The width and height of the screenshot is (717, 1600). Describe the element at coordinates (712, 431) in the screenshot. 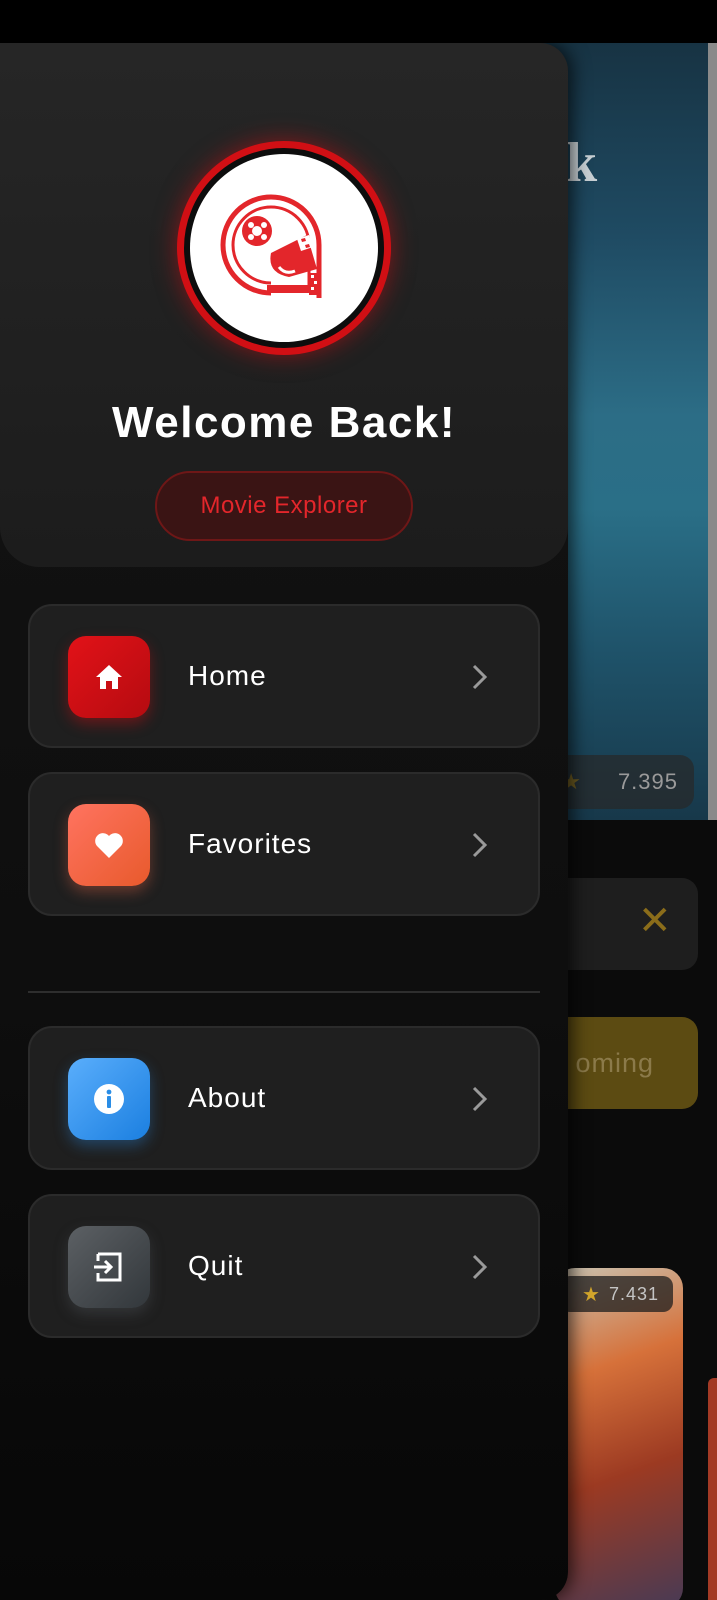

I see `hero-scrollbar` at that location.